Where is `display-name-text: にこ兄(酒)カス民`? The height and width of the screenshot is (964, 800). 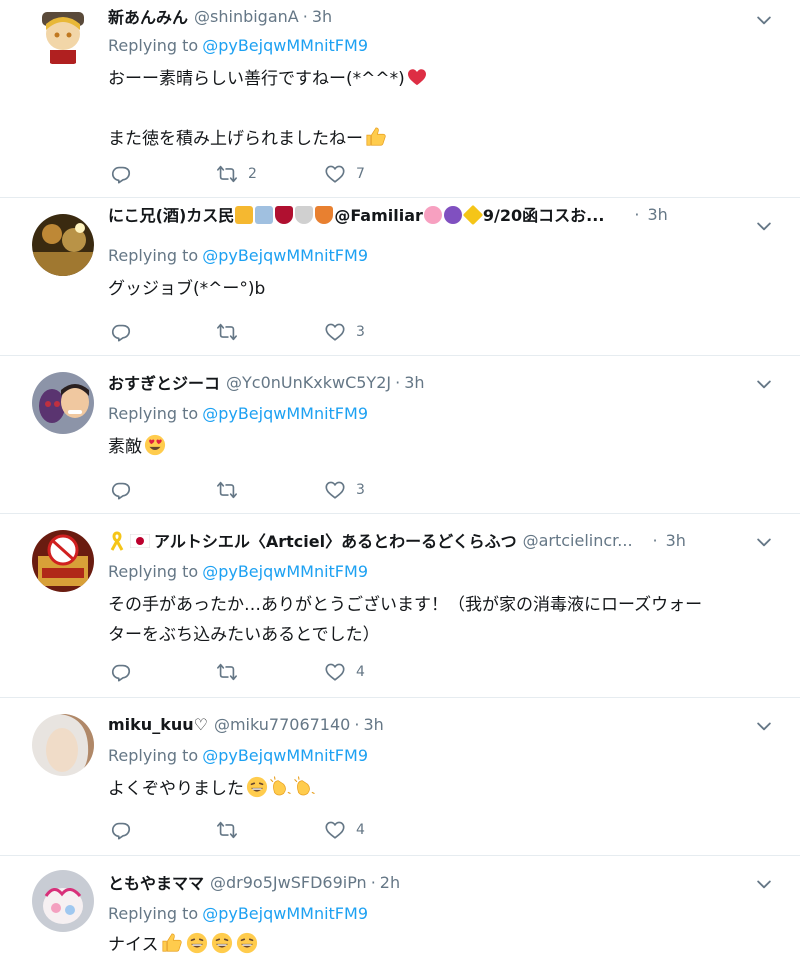
display-name-text: にこ兄(酒)カス民 is located at coordinates (171, 215).